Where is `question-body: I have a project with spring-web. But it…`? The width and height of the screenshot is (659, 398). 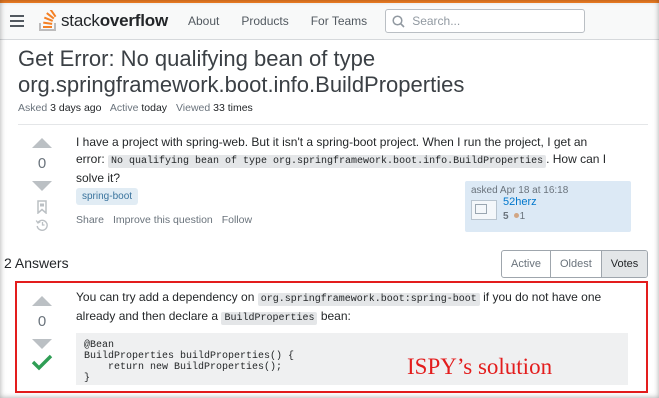 question-body: I have a project with spring-web. But it… is located at coordinates (358, 160).